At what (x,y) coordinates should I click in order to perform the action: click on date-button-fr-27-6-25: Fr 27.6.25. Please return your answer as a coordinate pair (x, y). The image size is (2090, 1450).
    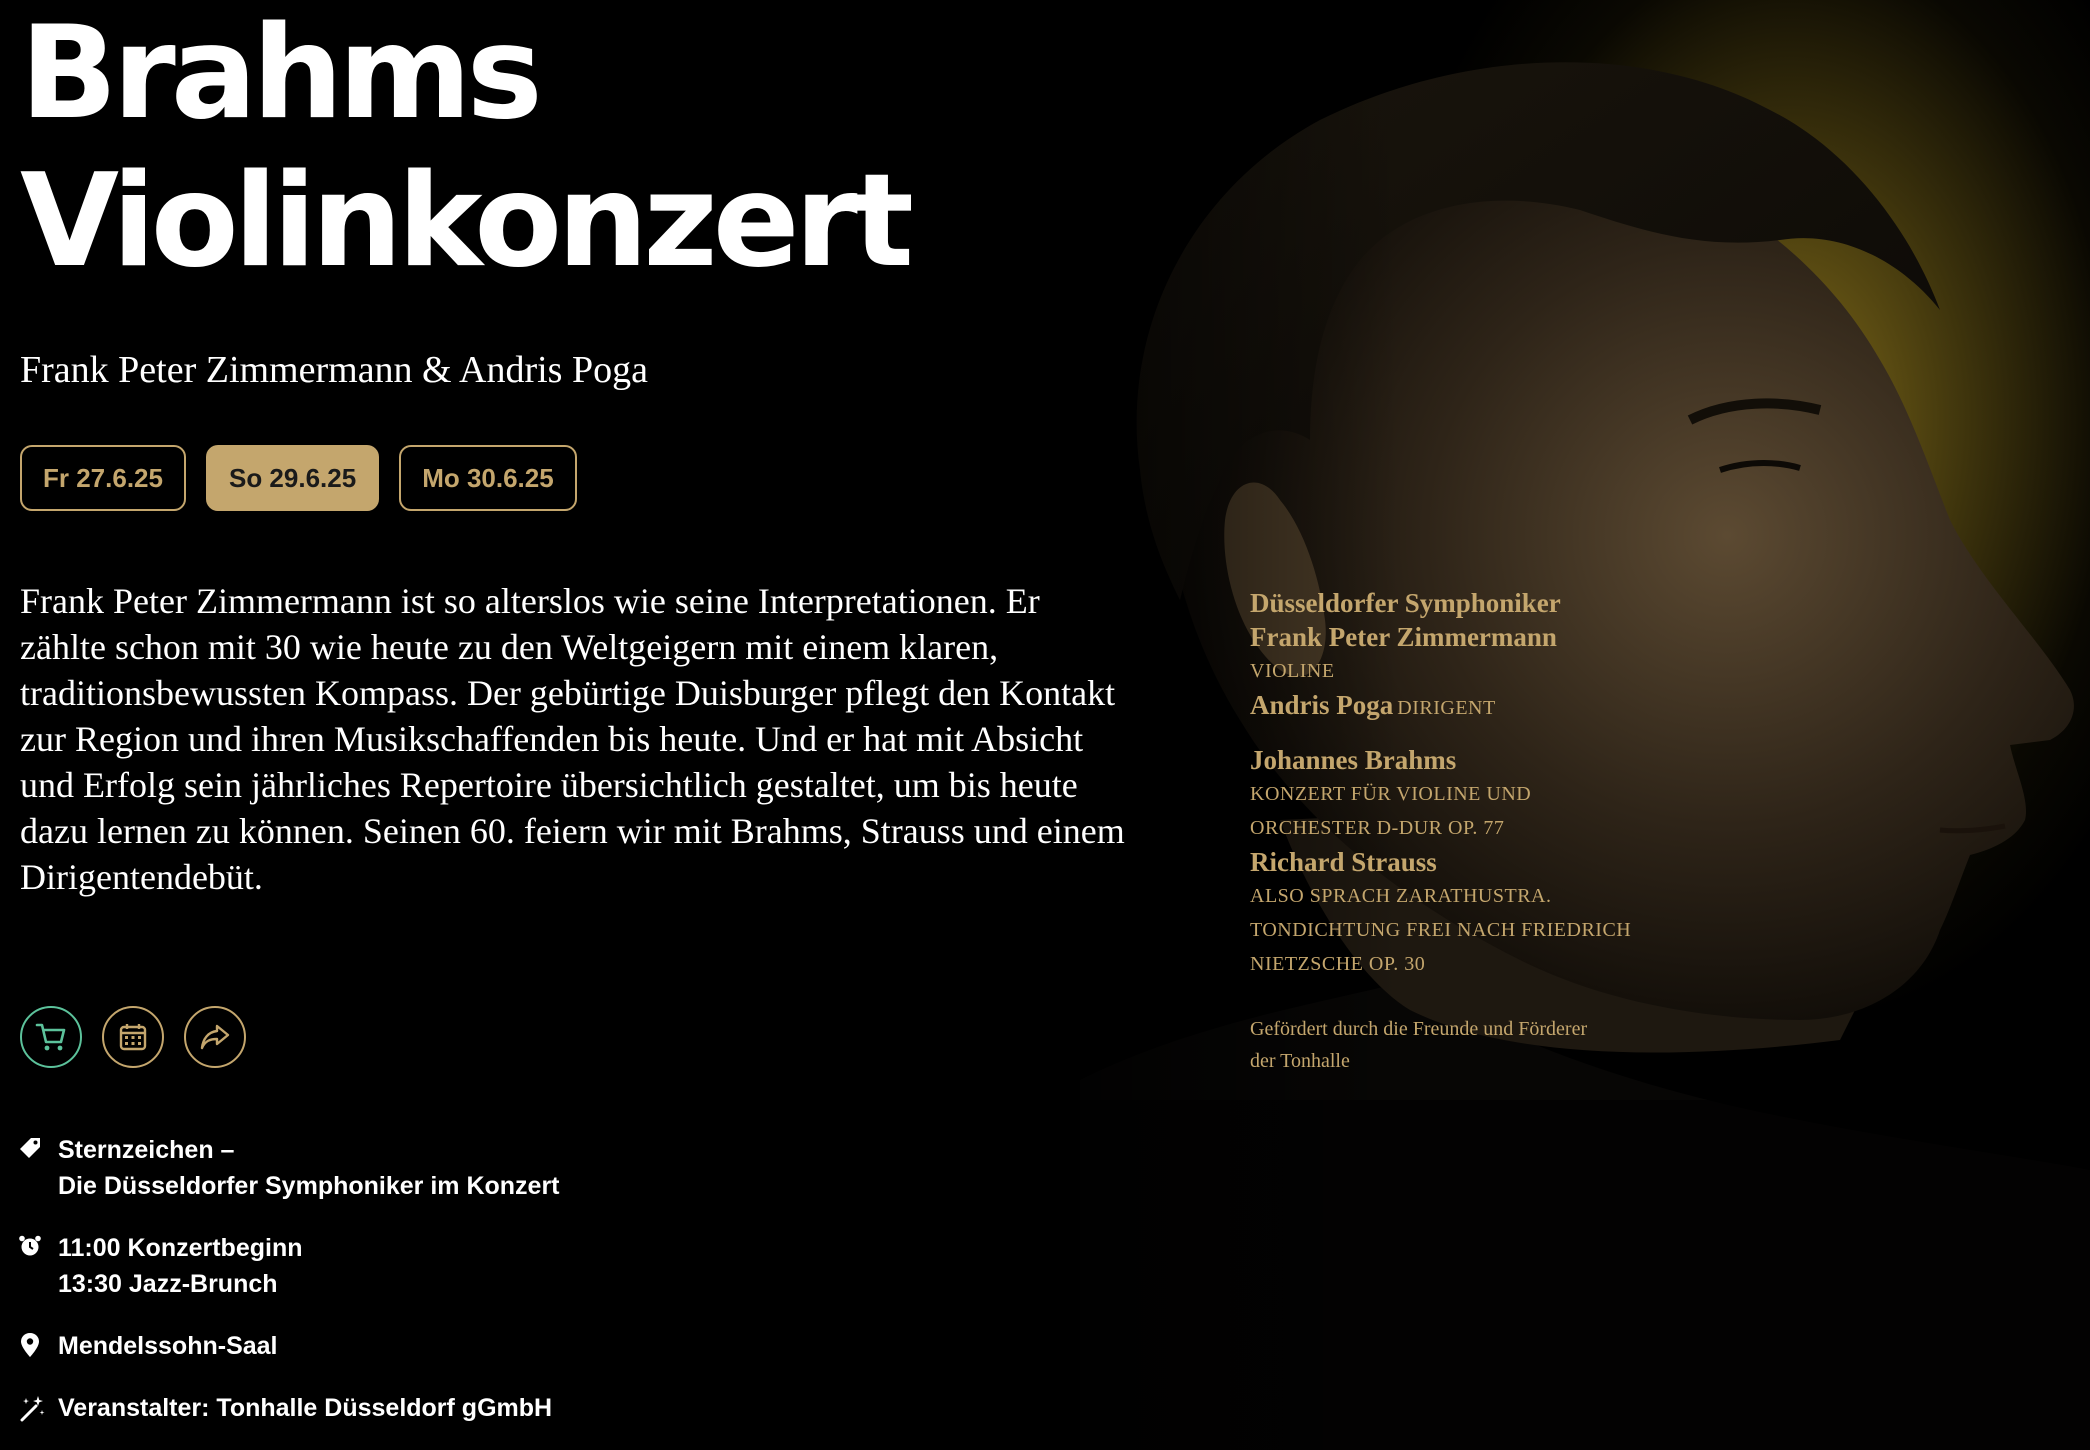
    Looking at the image, I should click on (103, 478).